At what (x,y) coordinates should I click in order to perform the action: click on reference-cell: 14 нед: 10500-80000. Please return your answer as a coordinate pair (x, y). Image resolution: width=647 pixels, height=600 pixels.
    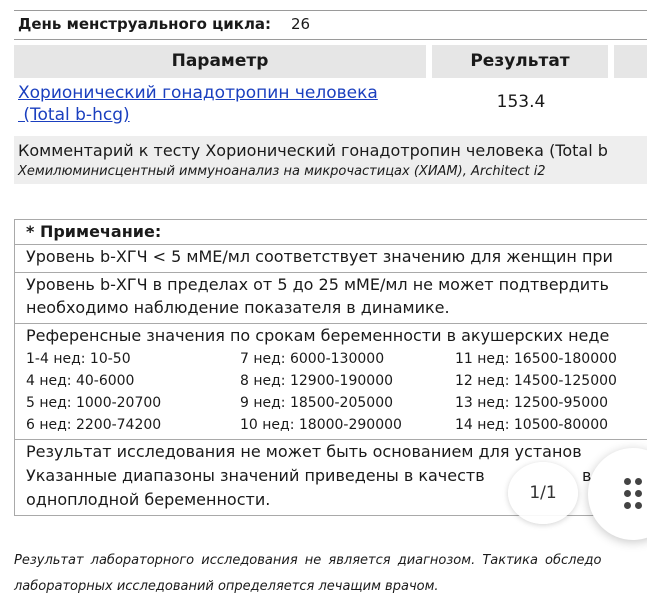
    Looking at the image, I should click on (532, 425).